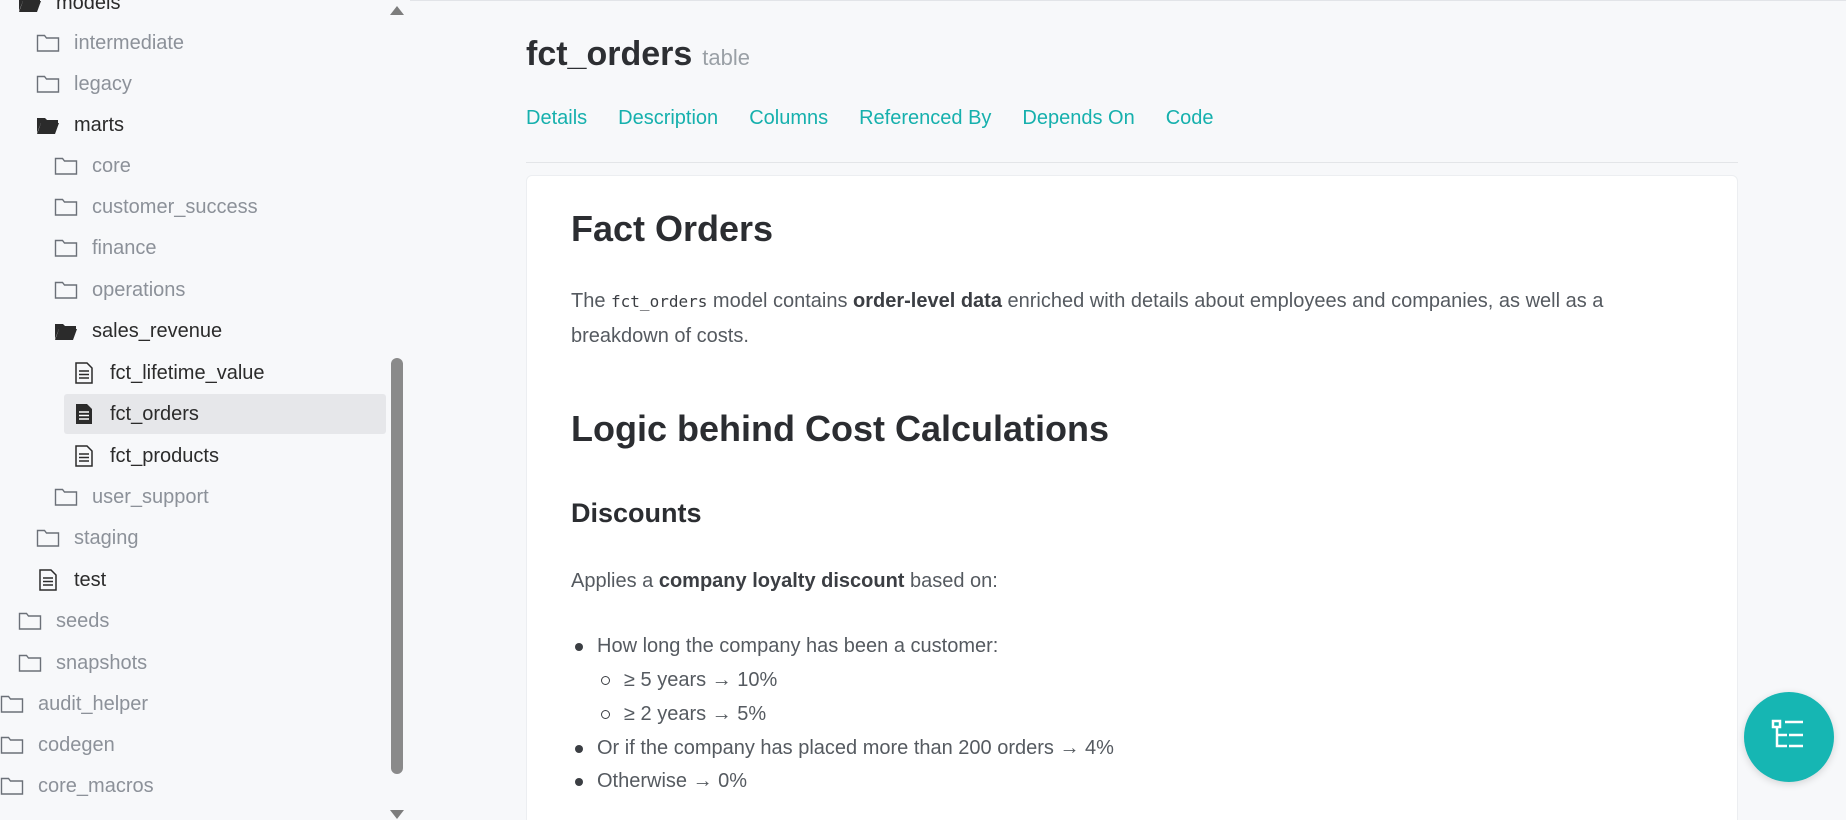 This screenshot has width=1846, height=820. What do you see at coordinates (659, 301) in the screenshot?
I see `intro-code: fct_orders` at bounding box center [659, 301].